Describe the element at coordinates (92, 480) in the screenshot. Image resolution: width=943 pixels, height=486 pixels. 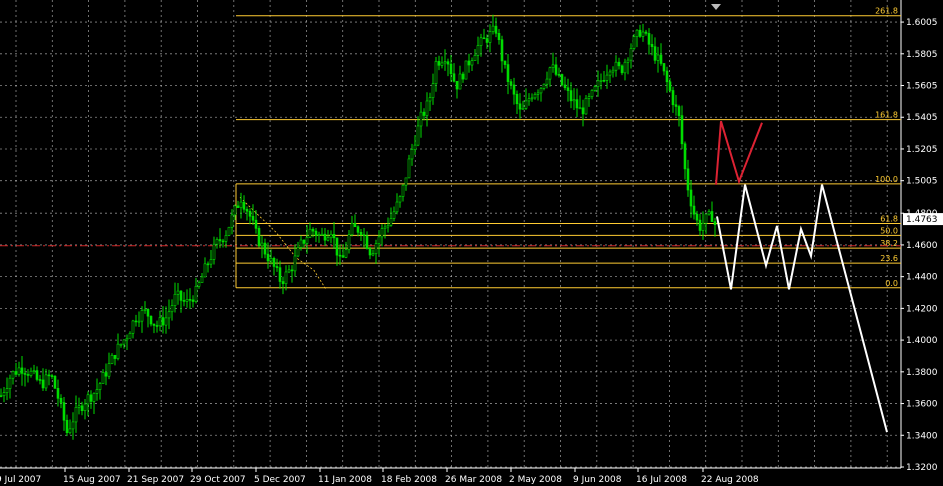
I see `x-tick-label: 15 Aug 2007` at that location.